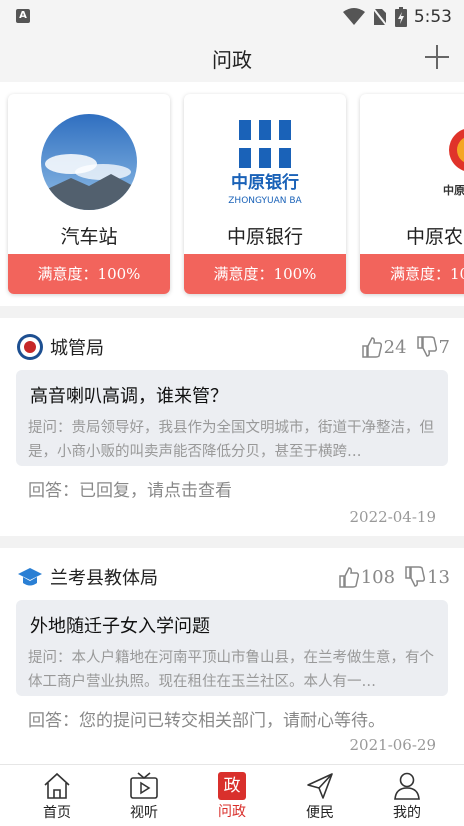  What do you see at coordinates (30, 347) in the screenshot?
I see `chengguan-emblem-icon` at bounding box center [30, 347].